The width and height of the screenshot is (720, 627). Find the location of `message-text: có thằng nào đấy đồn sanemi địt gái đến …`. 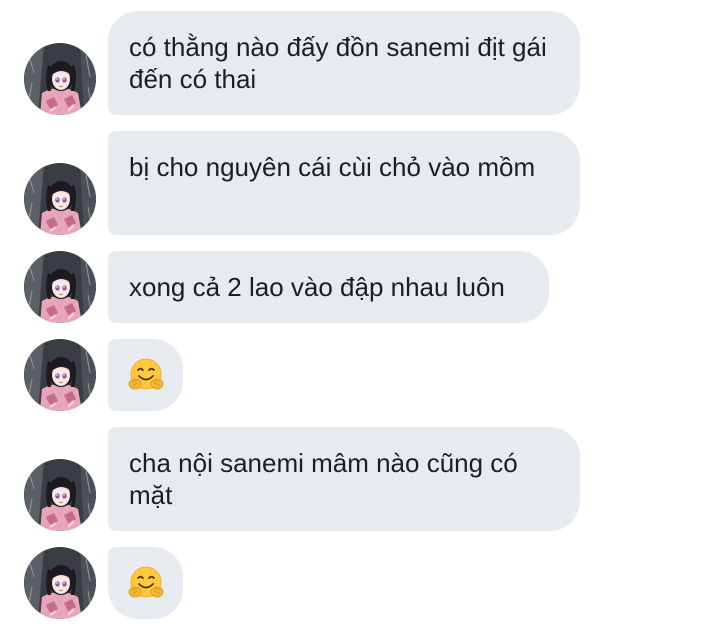

message-text: có thằng nào đấy đồn sanemi địt gái đến … is located at coordinates (338, 63).